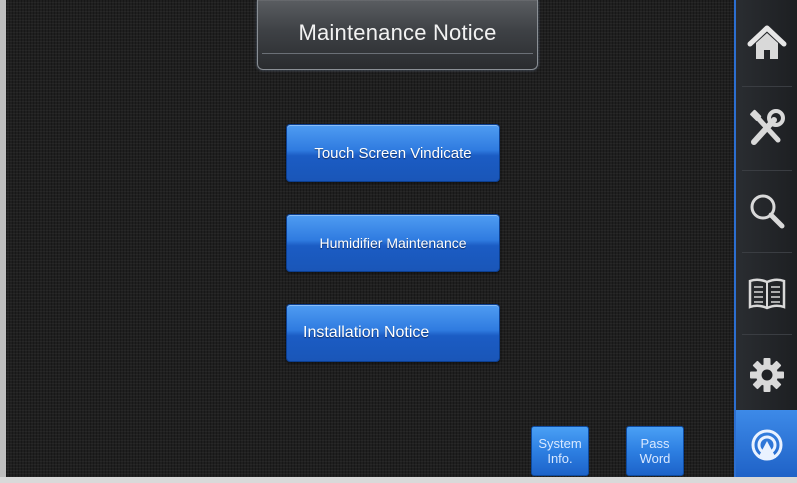 The width and height of the screenshot is (797, 483). I want to click on title-panel: Maintenance Notice, so click(397, 35).